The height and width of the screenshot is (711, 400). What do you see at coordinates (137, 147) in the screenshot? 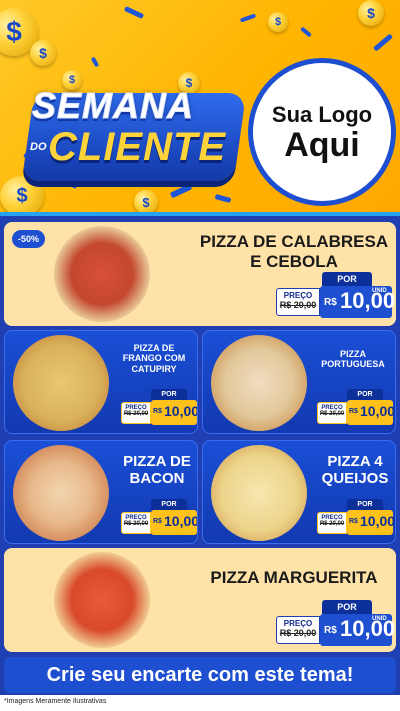
I see `title-line2: CLIENTE` at bounding box center [137, 147].